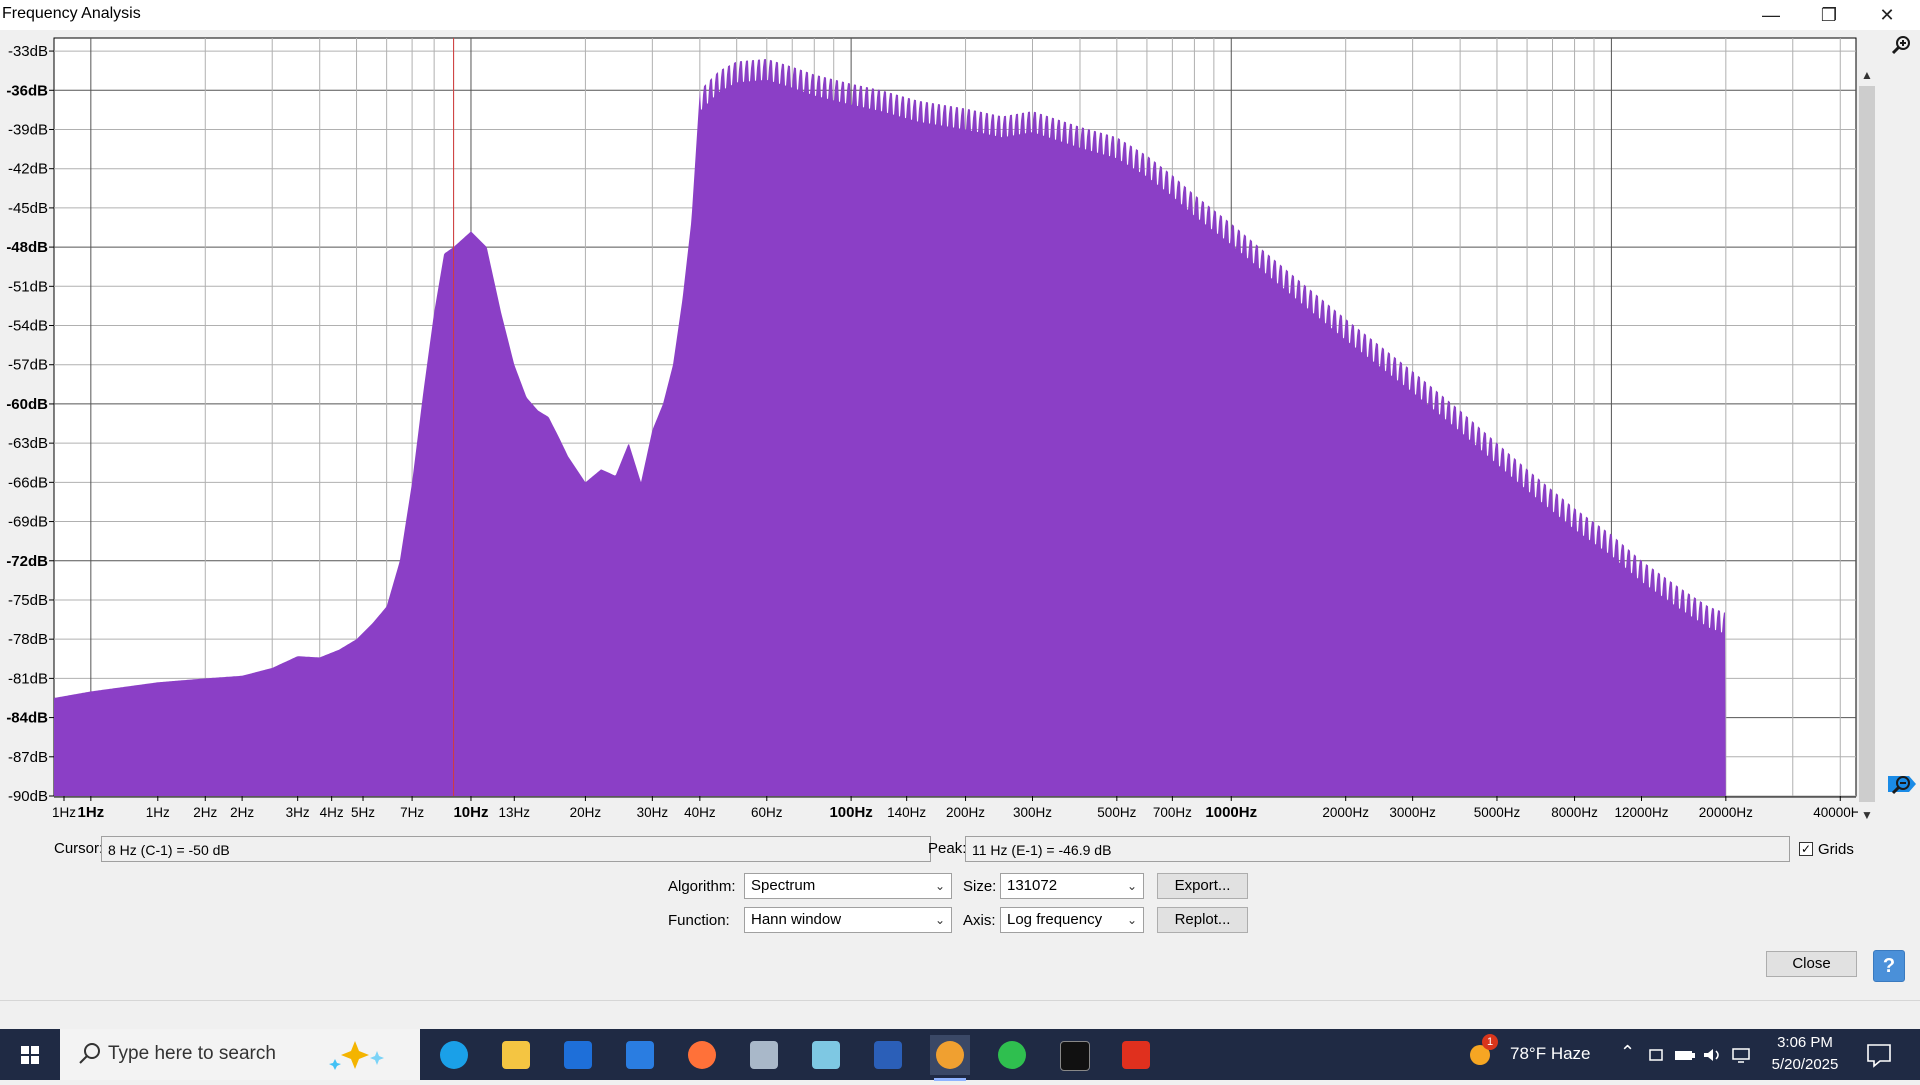  Describe the element at coordinates (1805, 1064) in the screenshot. I see `clock-date: 5/20/2025` at that location.